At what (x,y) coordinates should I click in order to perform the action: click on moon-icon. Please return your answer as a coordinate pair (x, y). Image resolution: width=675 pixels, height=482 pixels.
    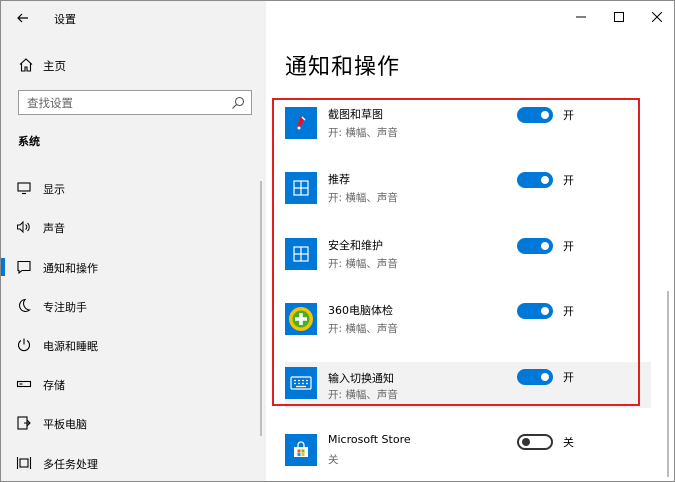
    Looking at the image, I should click on (25, 305).